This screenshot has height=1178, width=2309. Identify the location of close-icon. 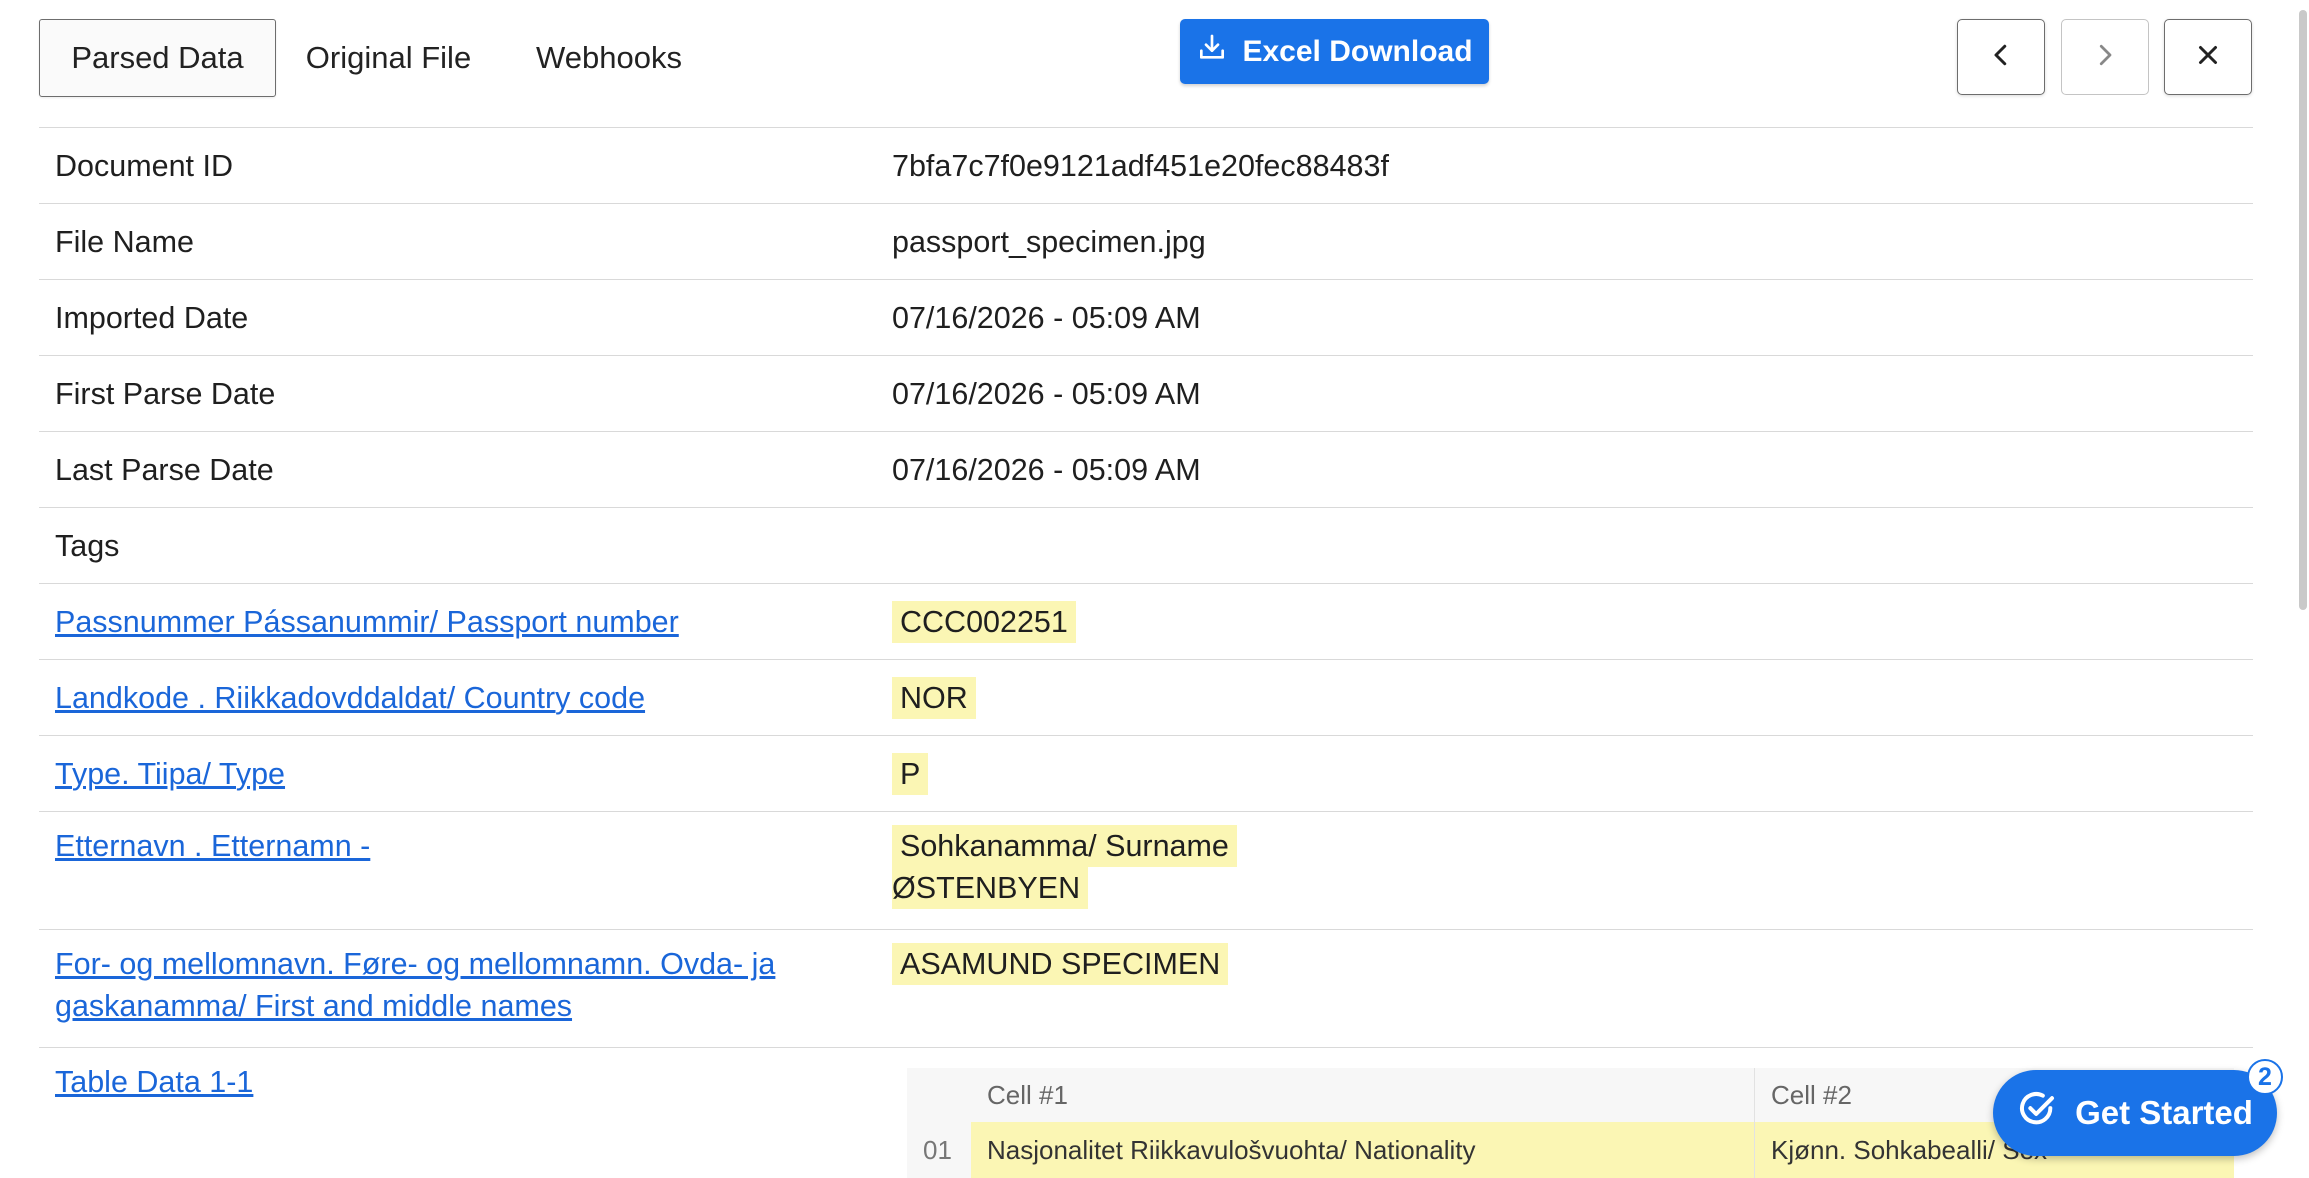
(2208, 57).